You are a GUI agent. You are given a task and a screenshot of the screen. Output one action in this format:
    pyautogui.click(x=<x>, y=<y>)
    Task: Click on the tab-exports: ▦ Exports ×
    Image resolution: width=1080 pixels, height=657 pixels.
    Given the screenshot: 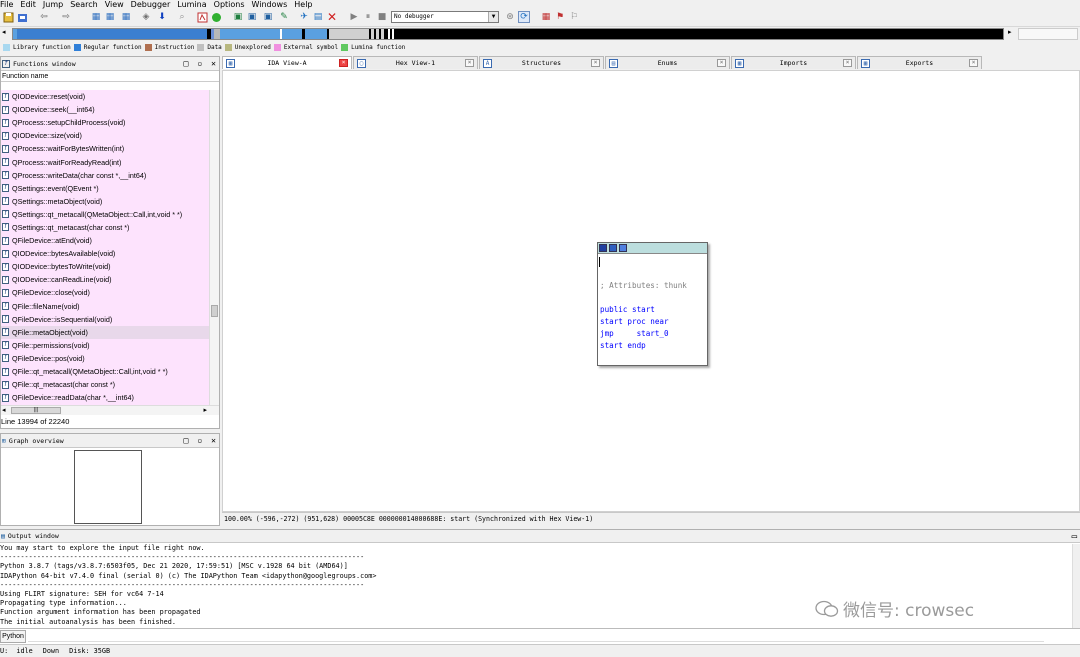 What is the action you would take?
    pyautogui.click(x=919, y=62)
    